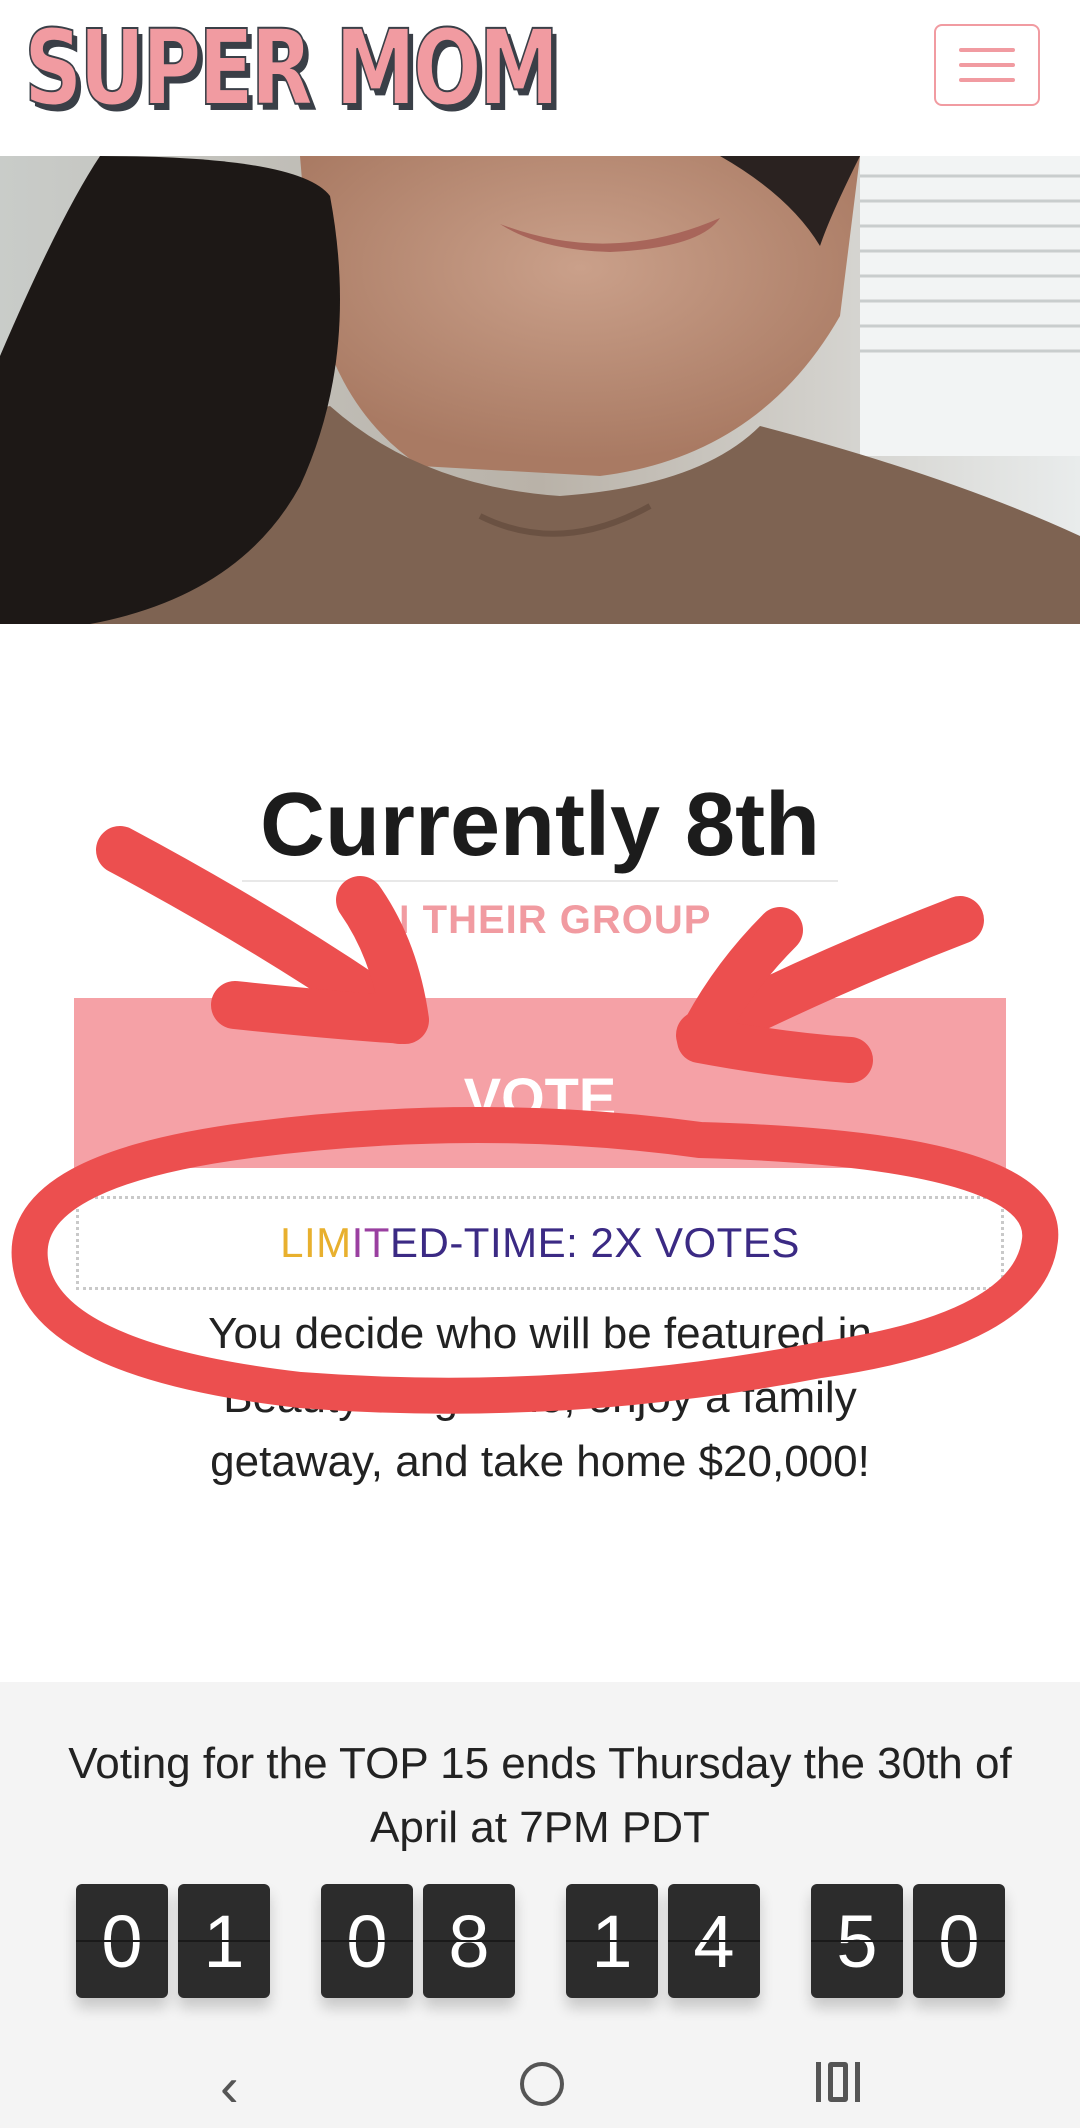 The width and height of the screenshot is (1080, 2128). I want to click on home-icon, so click(542, 2084).